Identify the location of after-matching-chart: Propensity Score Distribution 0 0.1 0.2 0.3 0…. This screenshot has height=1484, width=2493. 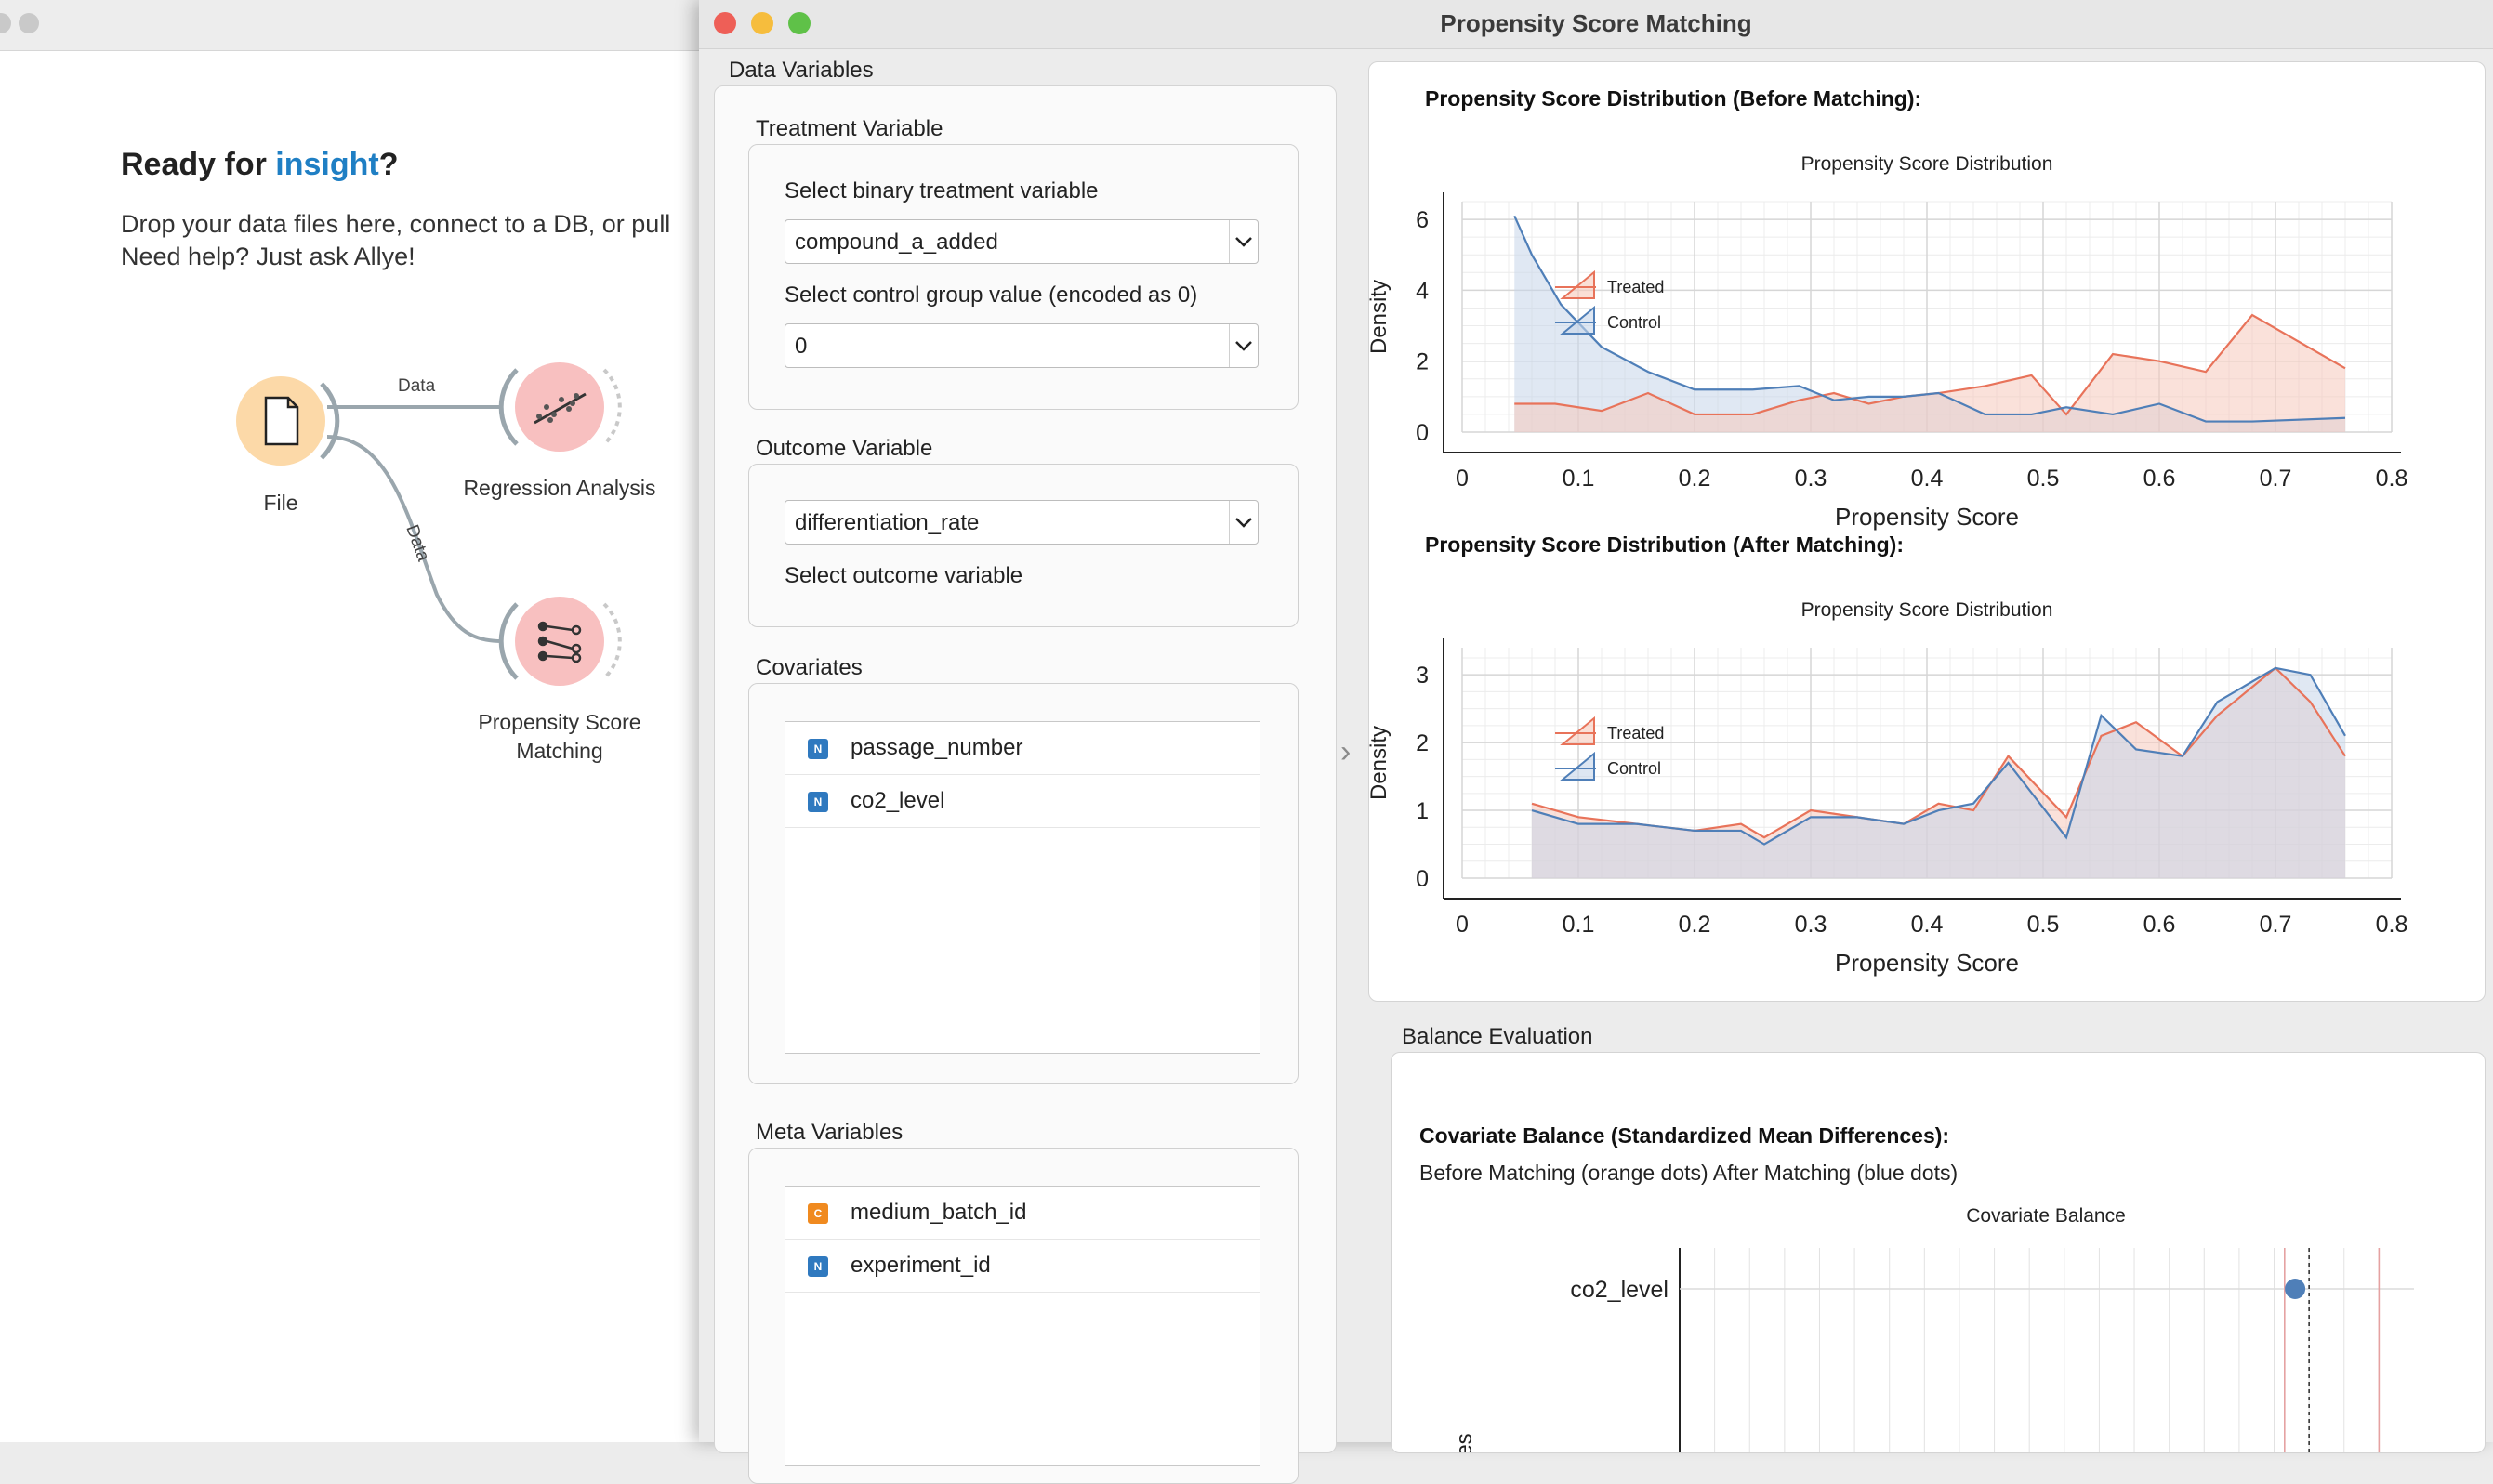
(1888, 788).